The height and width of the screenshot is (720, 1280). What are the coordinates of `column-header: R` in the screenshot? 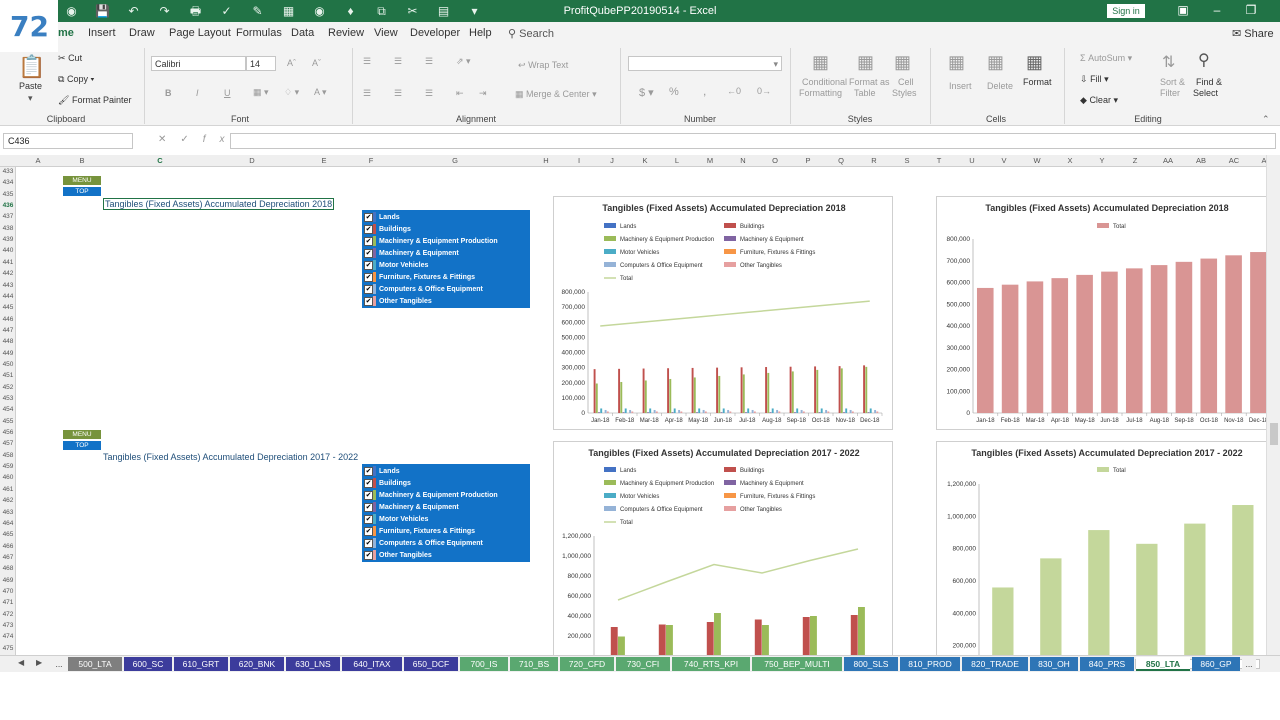 It's located at (873, 160).